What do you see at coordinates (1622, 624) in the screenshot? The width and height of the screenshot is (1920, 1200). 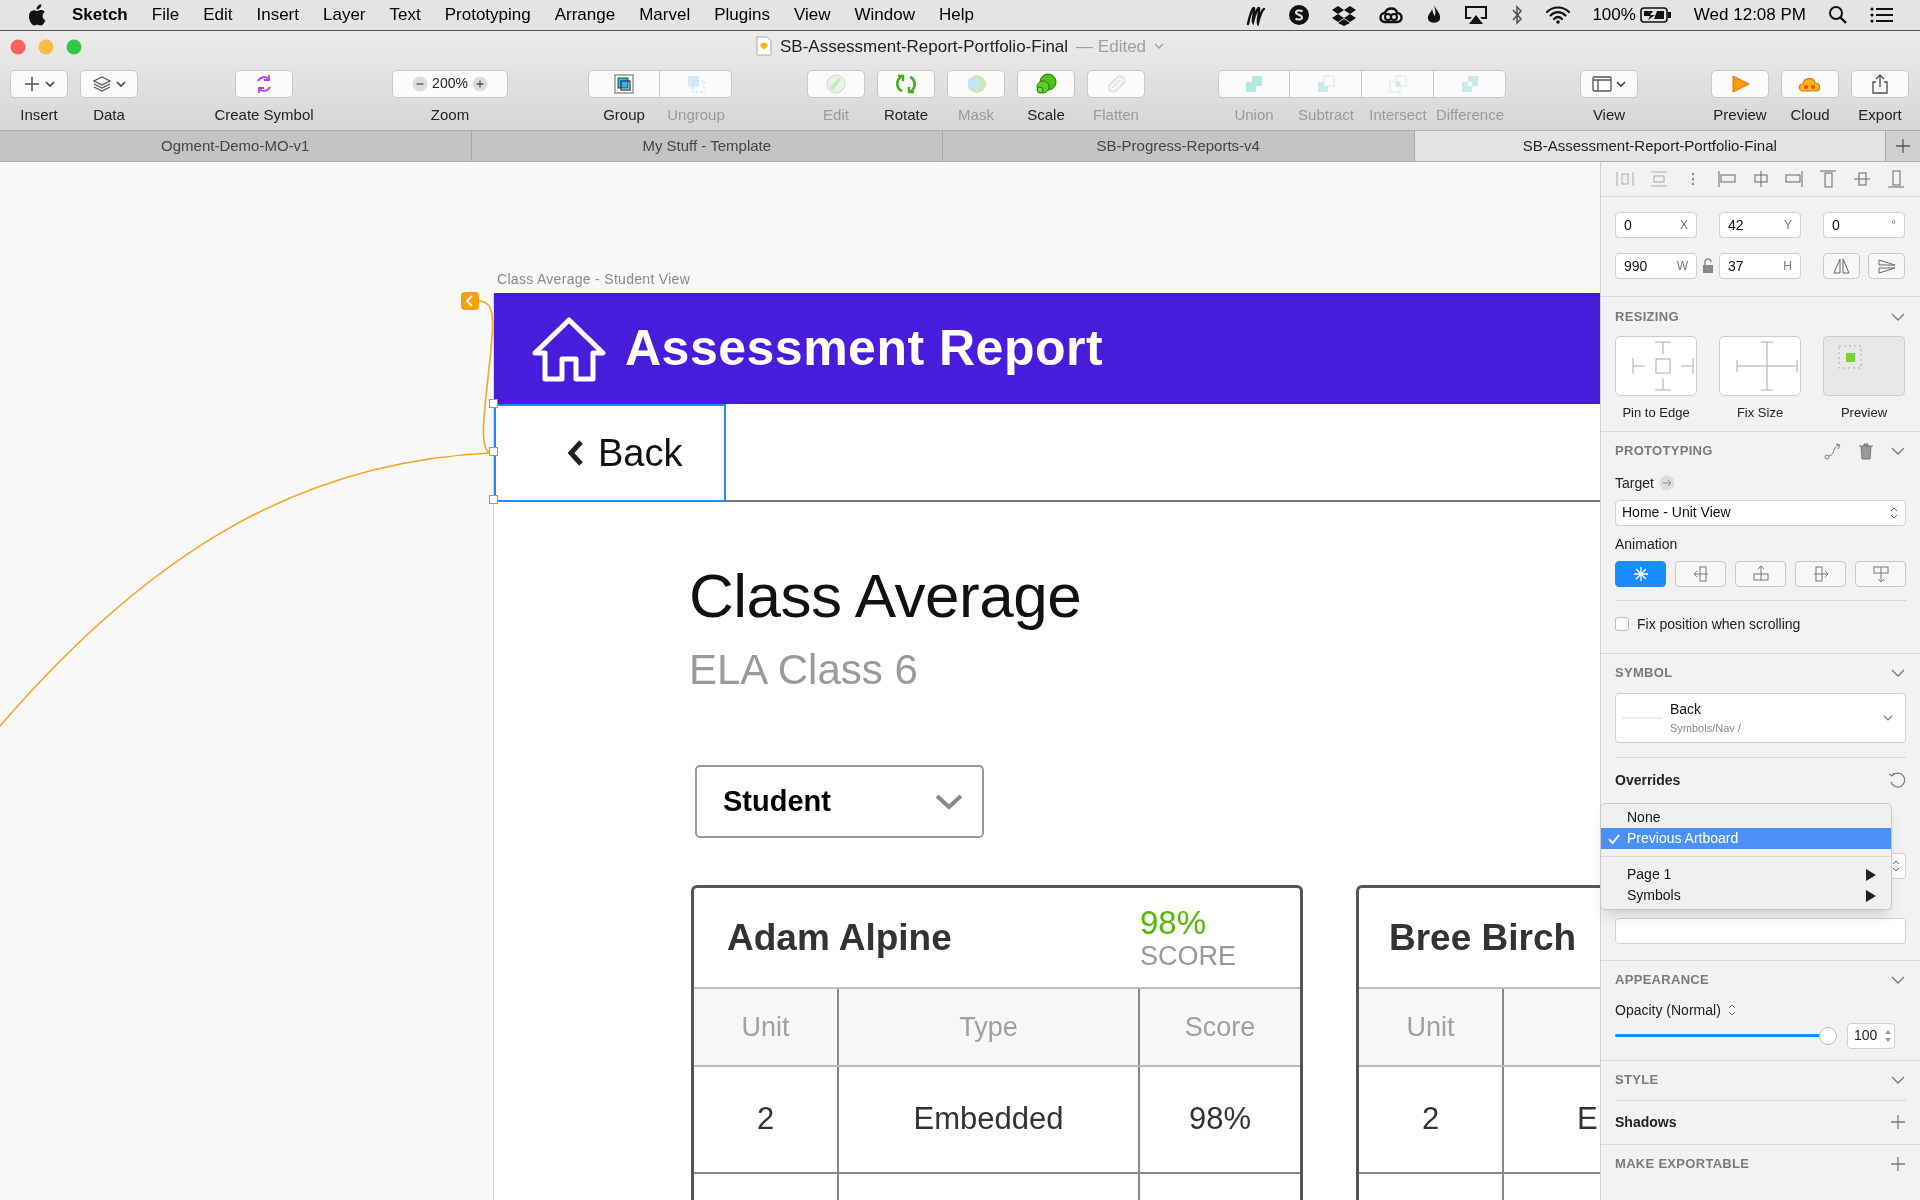 I see `fix-position-checkbox` at bounding box center [1622, 624].